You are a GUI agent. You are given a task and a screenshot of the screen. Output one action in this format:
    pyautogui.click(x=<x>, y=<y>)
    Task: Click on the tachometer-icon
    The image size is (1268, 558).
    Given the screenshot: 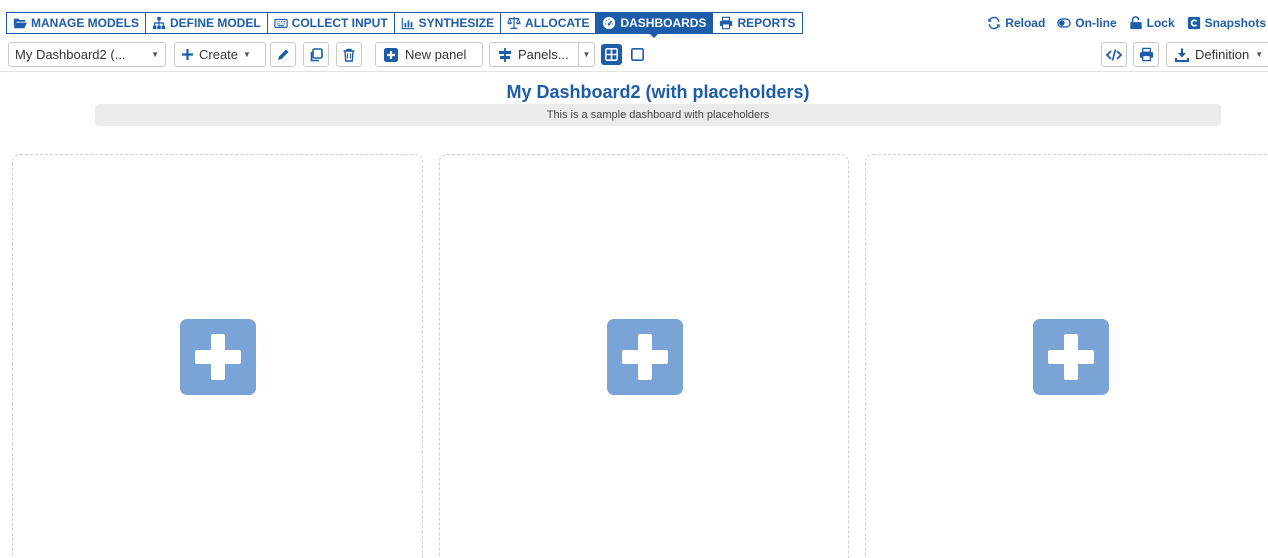 What is the action you would take?
    pyautogui.click(x=609, y=23)
    